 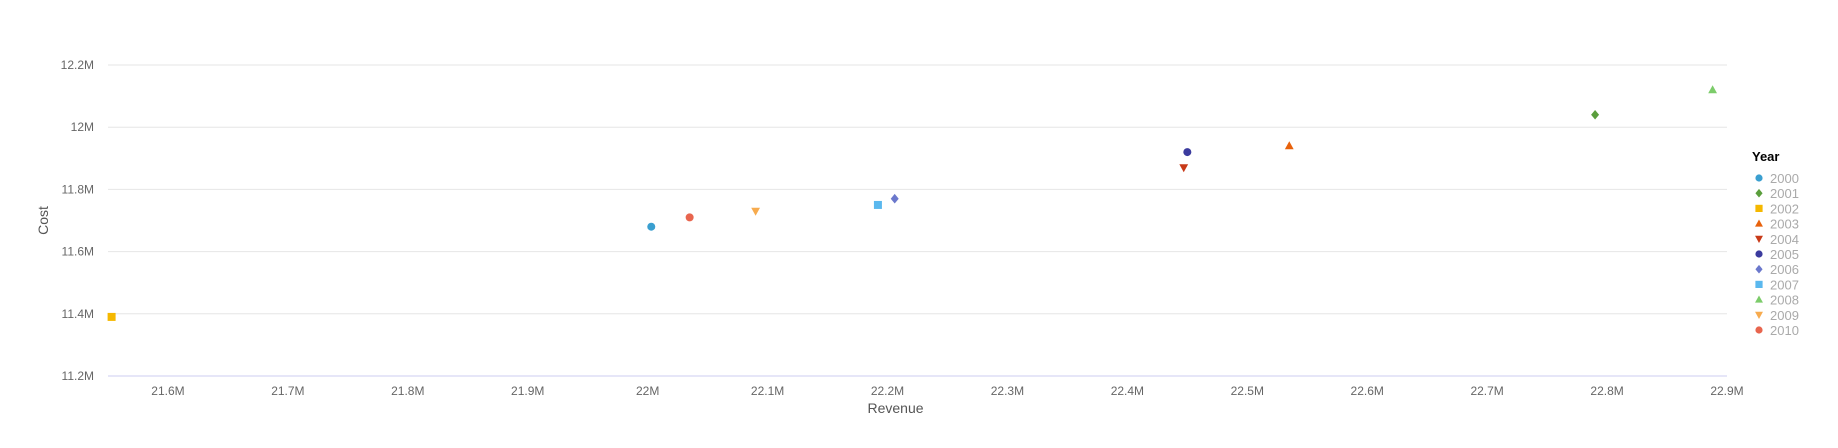 What do you see at coordinates (1759, 254) in the screenshot?
I see `legend-marker-2005` at bounding box center [1759, 254].